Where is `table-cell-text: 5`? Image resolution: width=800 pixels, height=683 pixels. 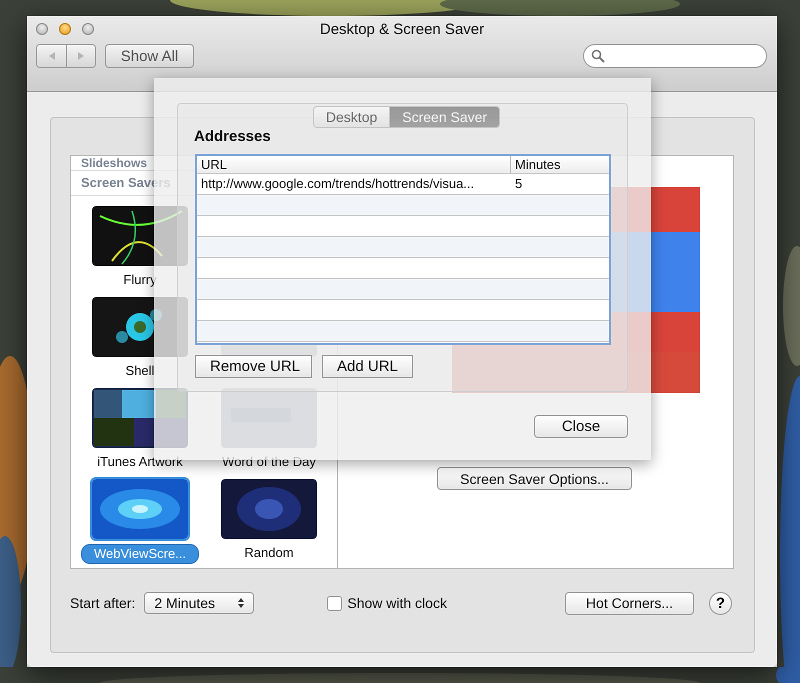
table-cell-text: 5 is located at coordinates (518, 184).